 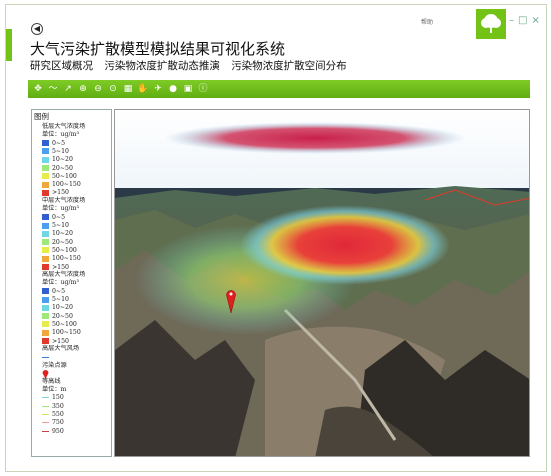 I want to click on legend-class-label: 10~20, so click(x=62, y=308).